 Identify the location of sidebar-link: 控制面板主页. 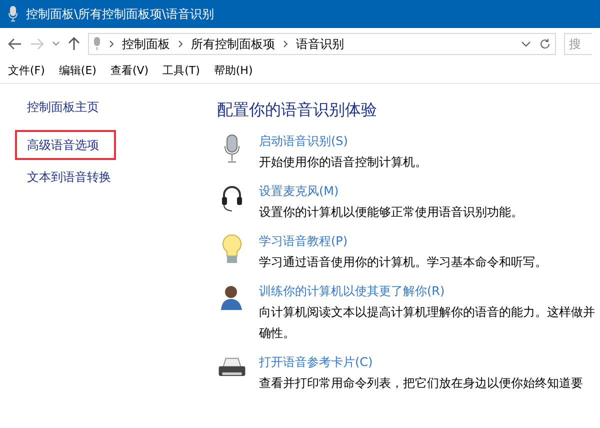
(113, 107).